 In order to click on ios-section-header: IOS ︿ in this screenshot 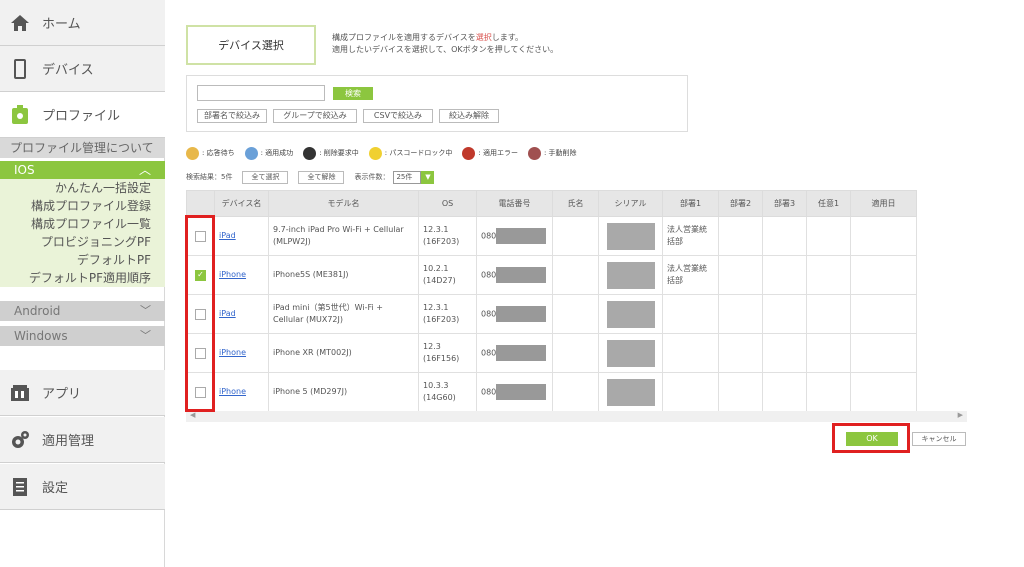, I will do `click(82, 170)`.